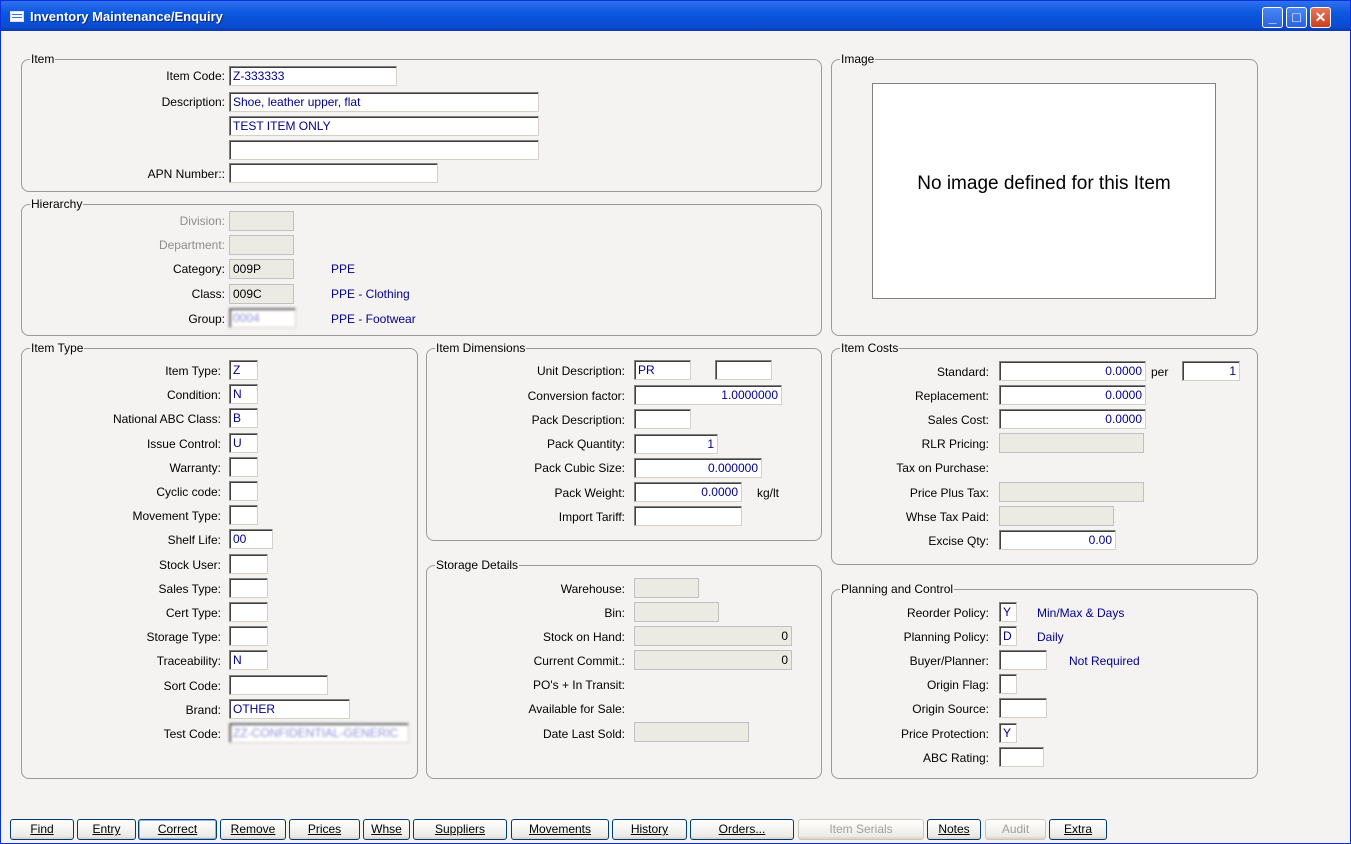  What do you see at coordinates (944, 734) in the screenshot?
I see `price-protection-label: Price Protection:` at bounding box center [944, 734].